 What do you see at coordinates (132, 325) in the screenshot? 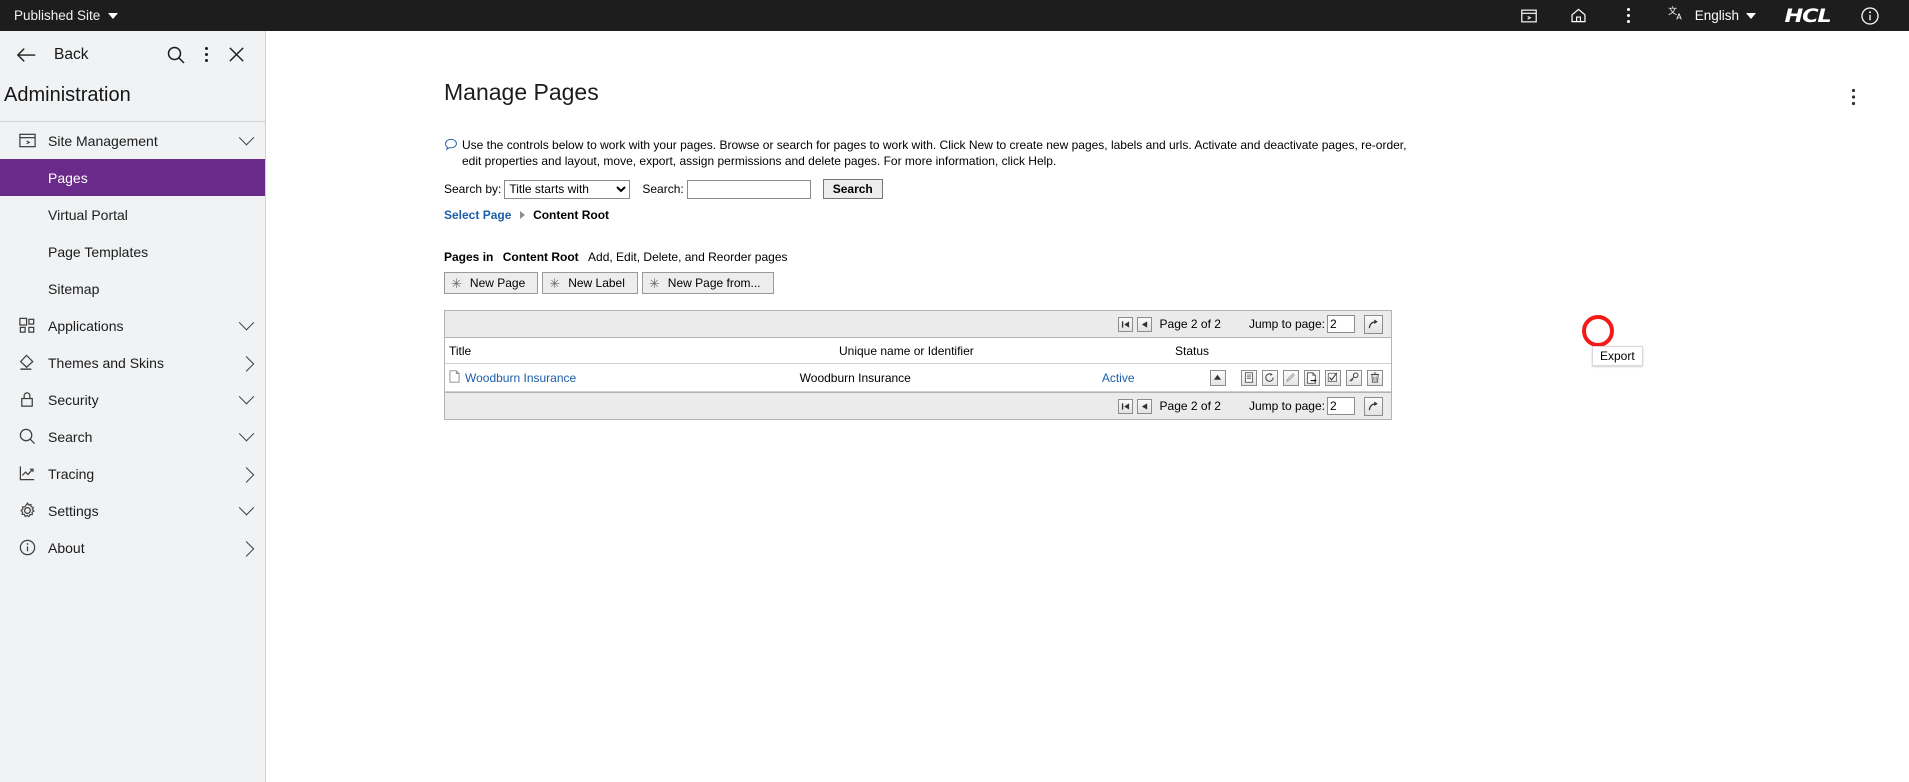
I see `sidebar-item-applications: Applications` at bounding box center [132, 325].